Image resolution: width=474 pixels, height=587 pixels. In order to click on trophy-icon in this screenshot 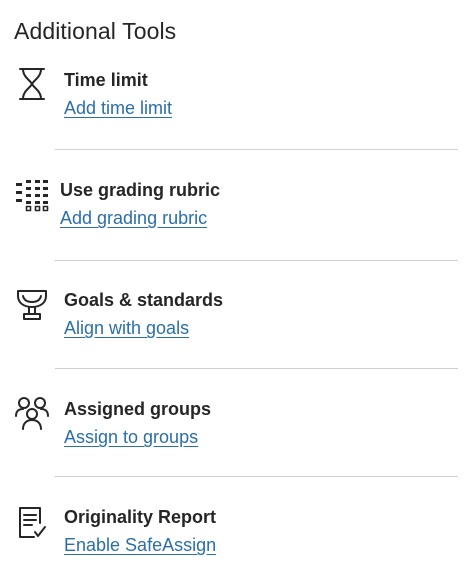, I will do `click(32, 305)`.